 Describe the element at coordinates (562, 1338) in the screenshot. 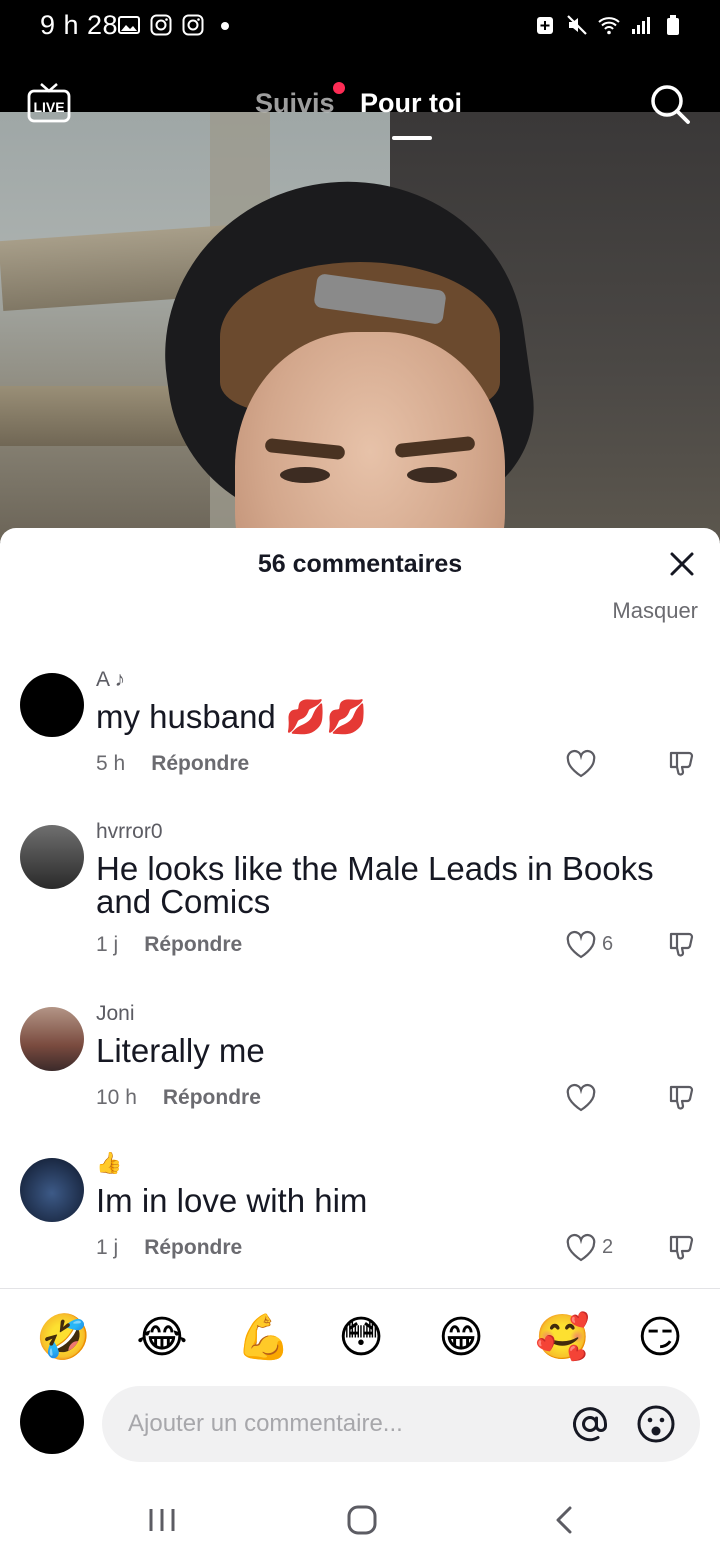

I see `emoji-smiling-hearts: 🥰` at that location.